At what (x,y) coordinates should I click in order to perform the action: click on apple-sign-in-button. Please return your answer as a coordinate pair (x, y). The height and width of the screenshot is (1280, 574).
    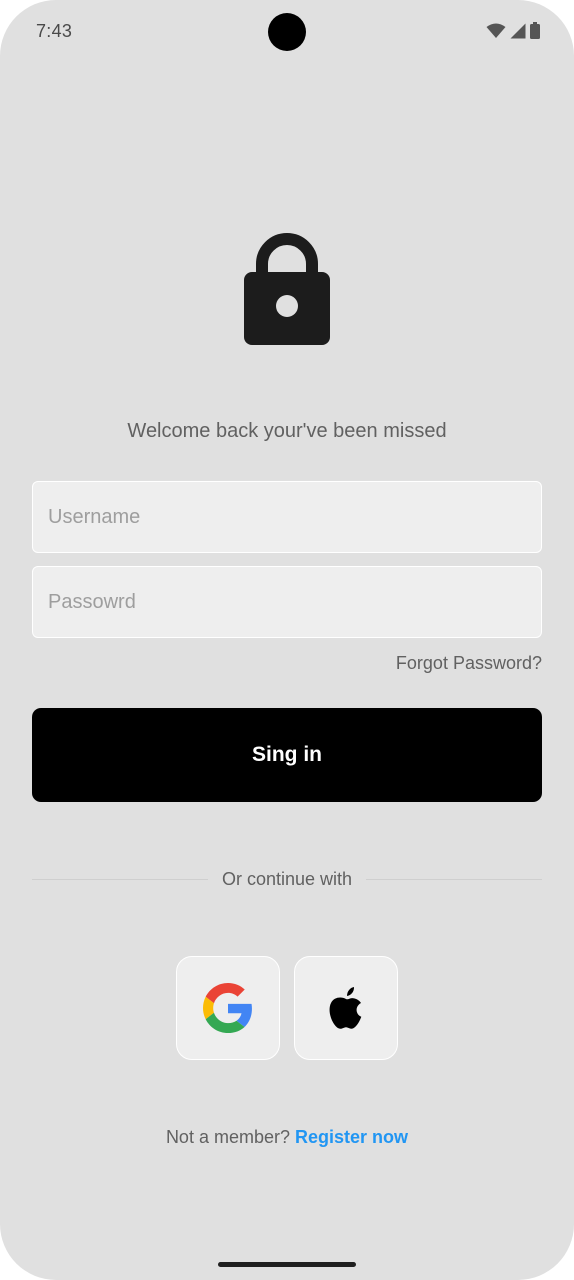
    Looking at the image, I should click on (346, 1008).